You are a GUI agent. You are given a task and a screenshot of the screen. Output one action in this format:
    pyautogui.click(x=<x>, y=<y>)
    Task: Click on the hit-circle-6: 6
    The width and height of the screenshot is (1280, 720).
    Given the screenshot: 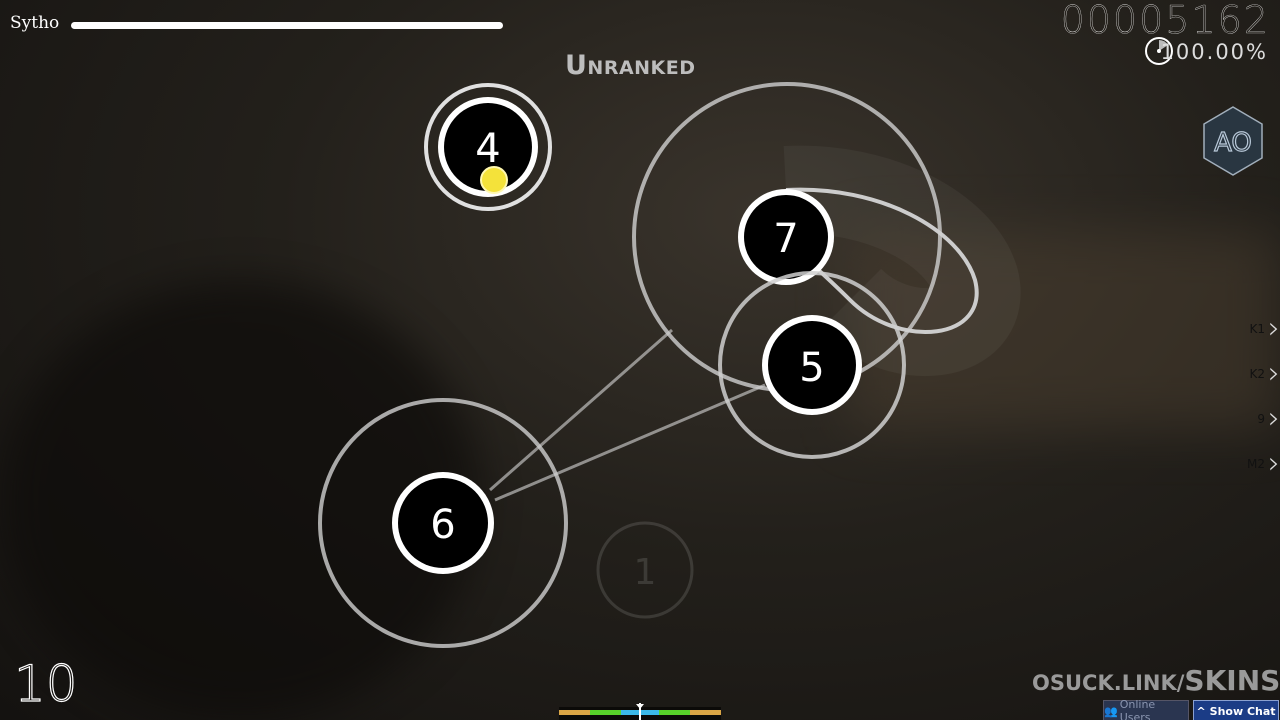 What is the action you would take?
    pyautogui.click(x=443, y=523)
    